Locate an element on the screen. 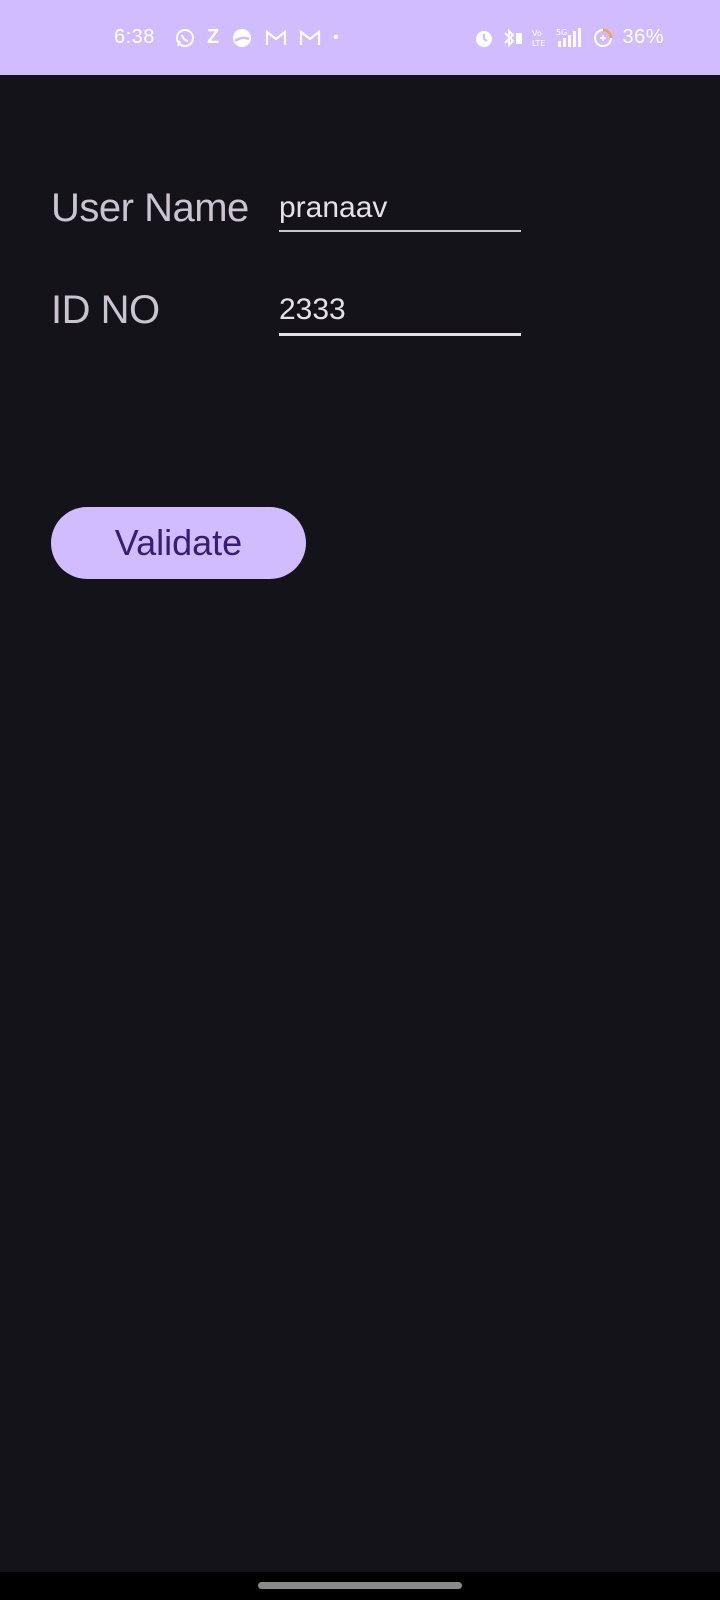 The image size is (720, 1600). clock: 6:38 is located at coordinates (134, 37).